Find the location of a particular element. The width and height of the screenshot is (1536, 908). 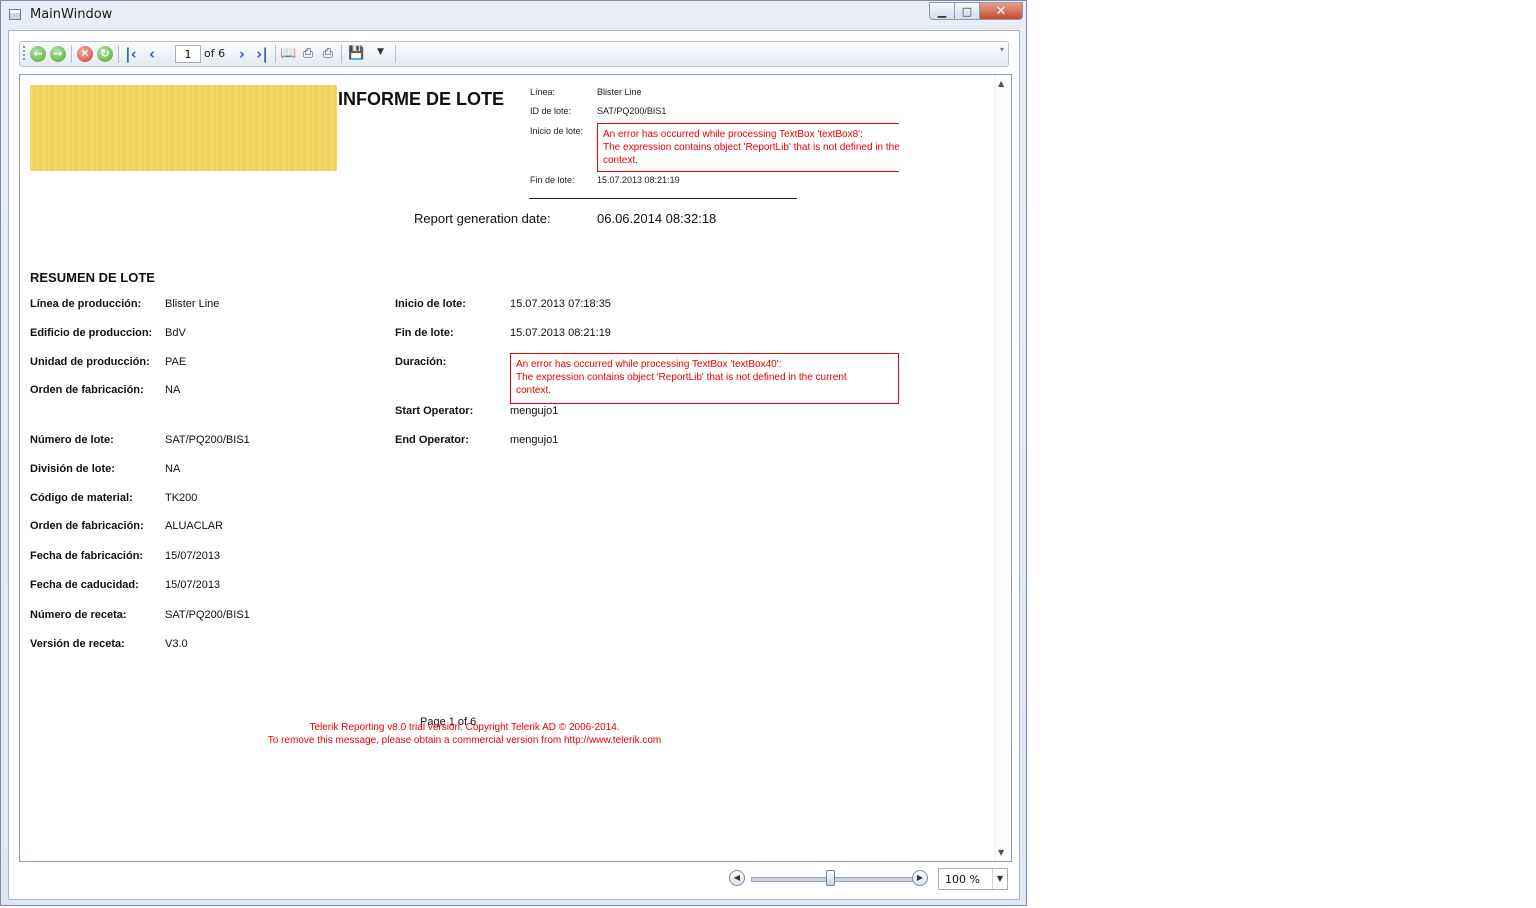

field-label: Fecha de fabricación: is located at coordinates (87, 556).